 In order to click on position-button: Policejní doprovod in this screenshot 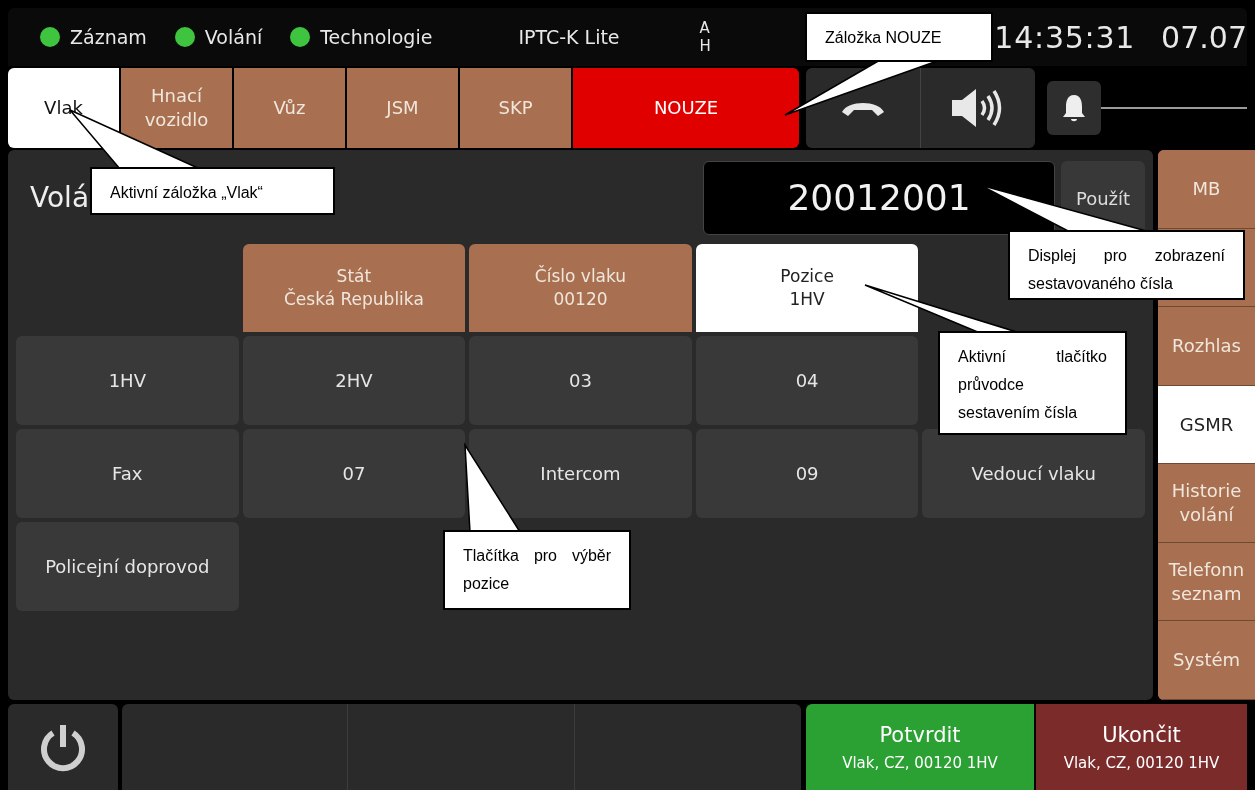, I will do `click(127, 566)`.